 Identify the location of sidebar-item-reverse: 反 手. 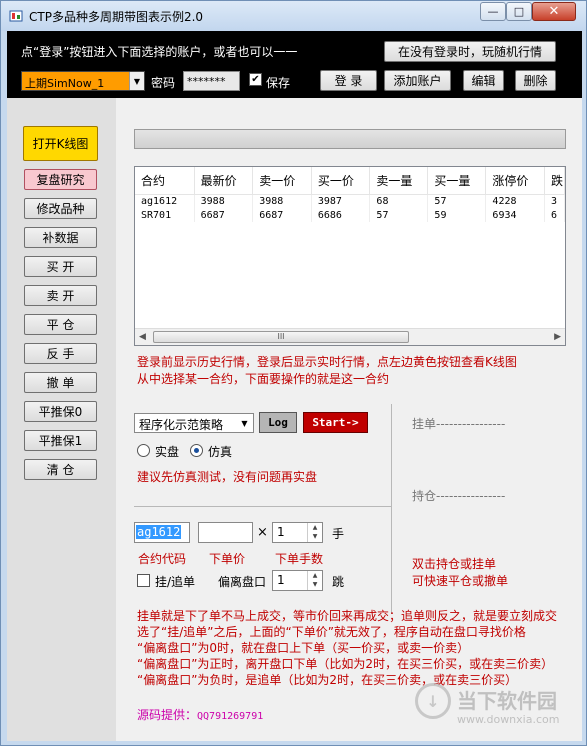
(60, 353).